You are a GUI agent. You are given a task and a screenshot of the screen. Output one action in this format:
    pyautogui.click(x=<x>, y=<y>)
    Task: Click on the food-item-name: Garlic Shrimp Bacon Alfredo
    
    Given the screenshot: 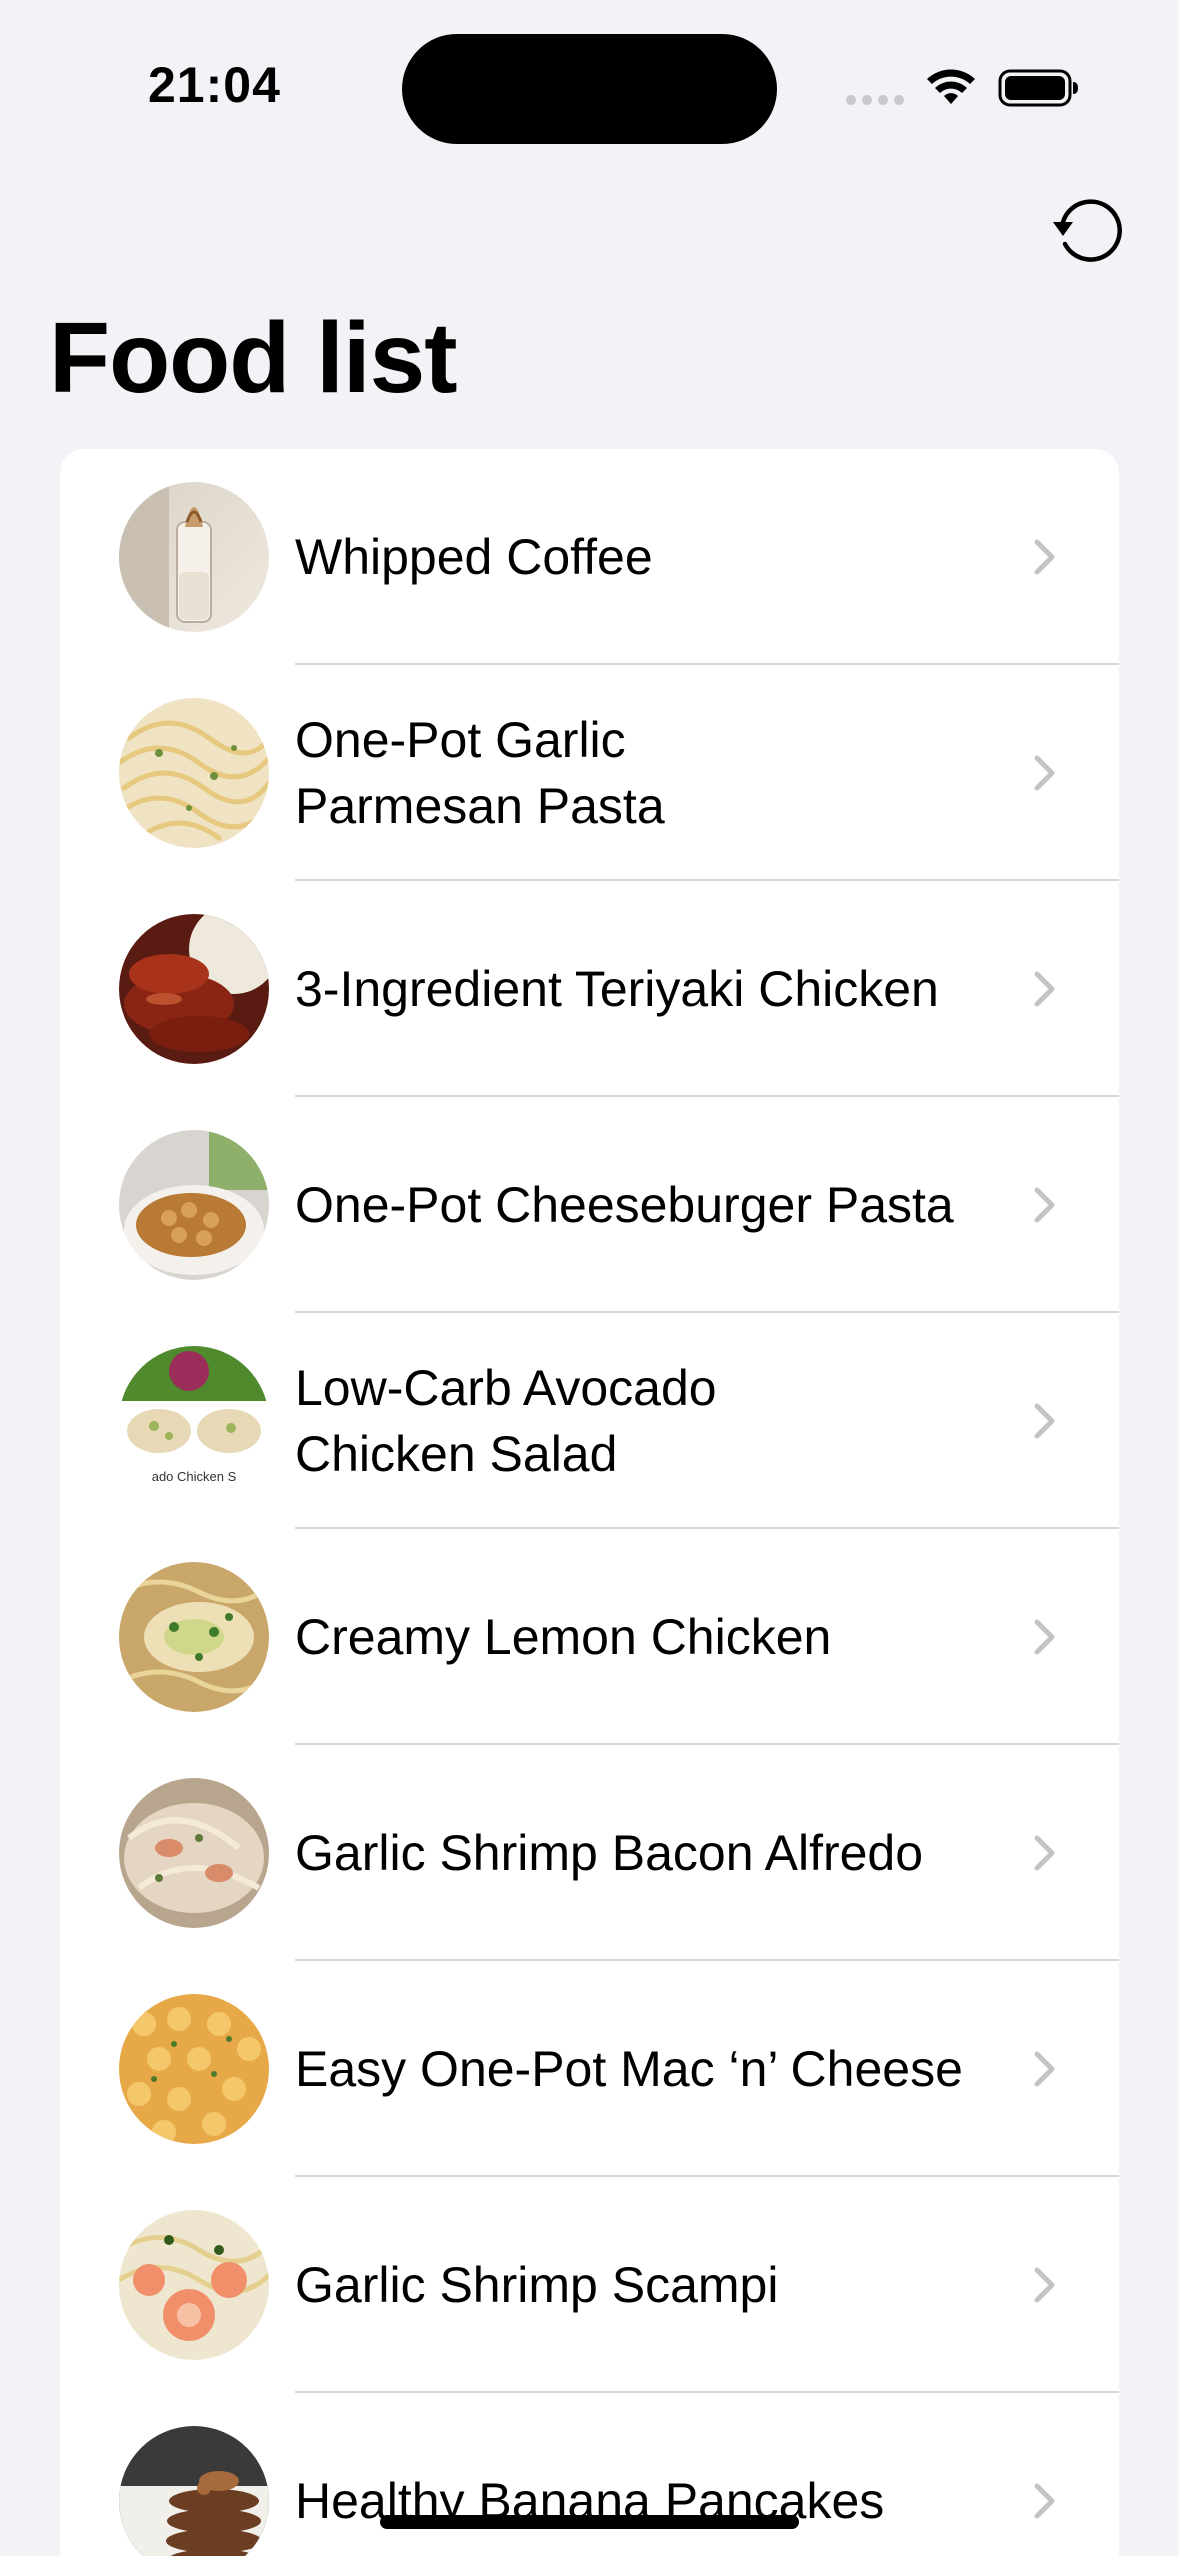 What is the action you would take?
    pyautogui.click(x=609, y=1853)
    